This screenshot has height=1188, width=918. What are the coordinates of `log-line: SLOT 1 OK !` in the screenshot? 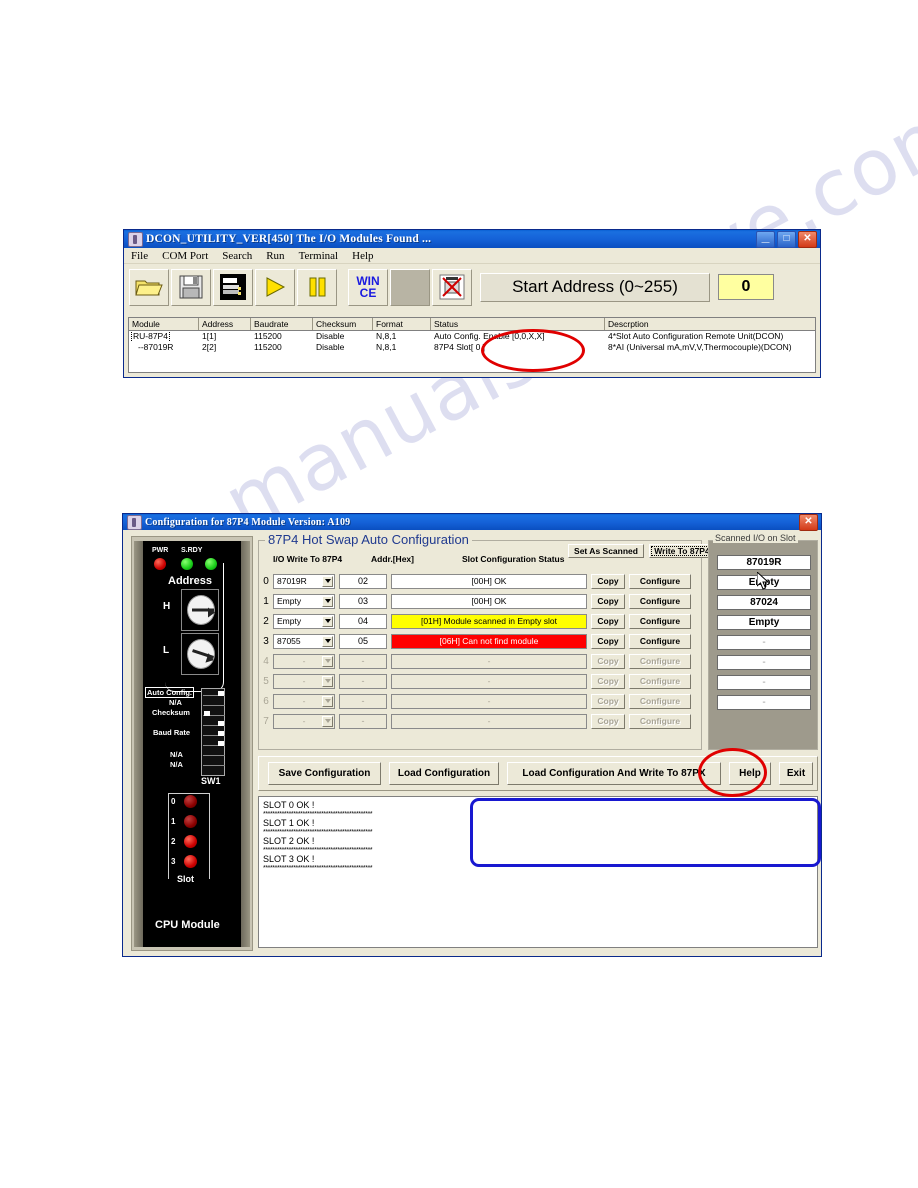 It's located at (289, 823).